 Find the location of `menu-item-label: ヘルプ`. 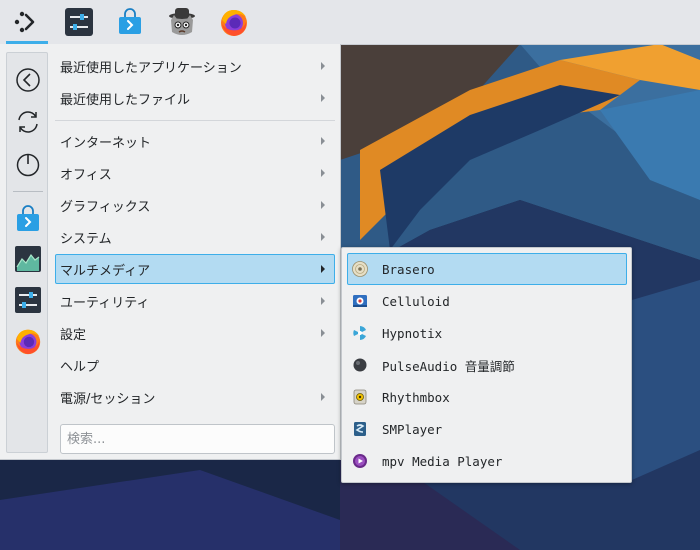

menu-item-label: ヘルプ is located at coordinates (80, 367).